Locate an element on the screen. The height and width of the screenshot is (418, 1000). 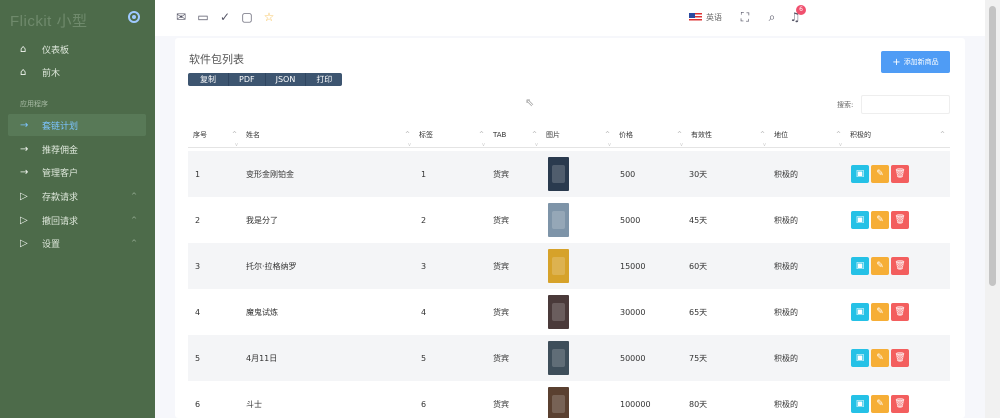
page-scrollbar is located at coordinates (992, 209).